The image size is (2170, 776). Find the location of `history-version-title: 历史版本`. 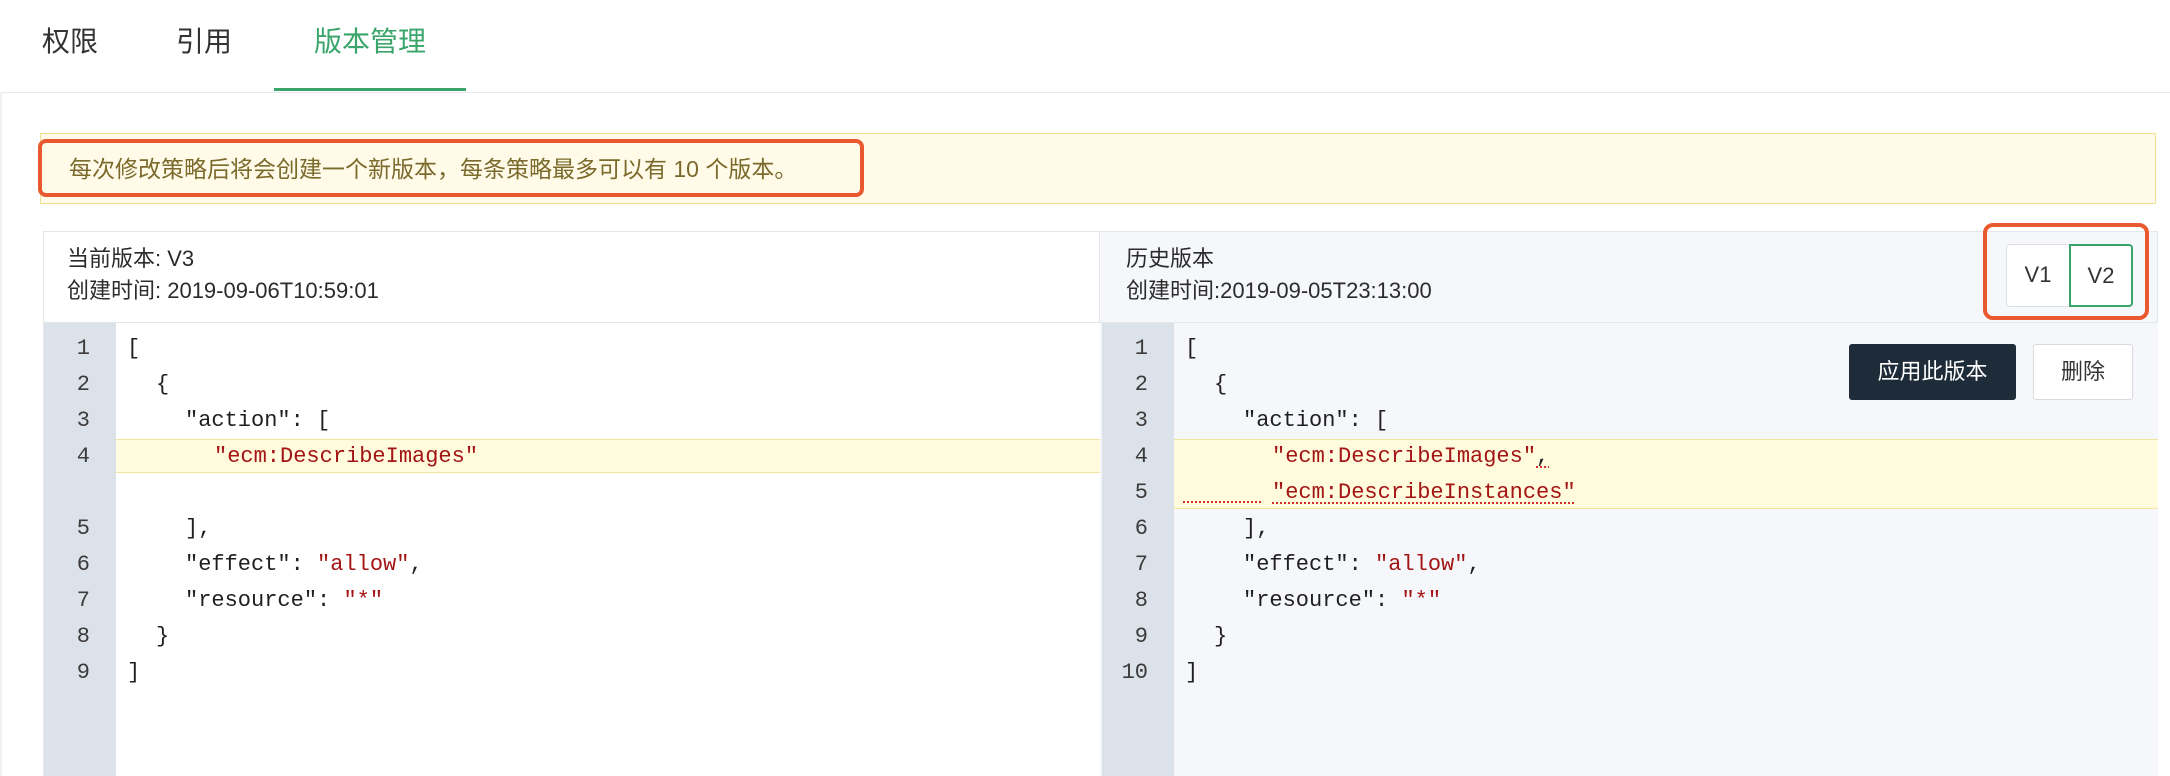

history-version-title: 历史版本 is located at coordinates (1170, 258).